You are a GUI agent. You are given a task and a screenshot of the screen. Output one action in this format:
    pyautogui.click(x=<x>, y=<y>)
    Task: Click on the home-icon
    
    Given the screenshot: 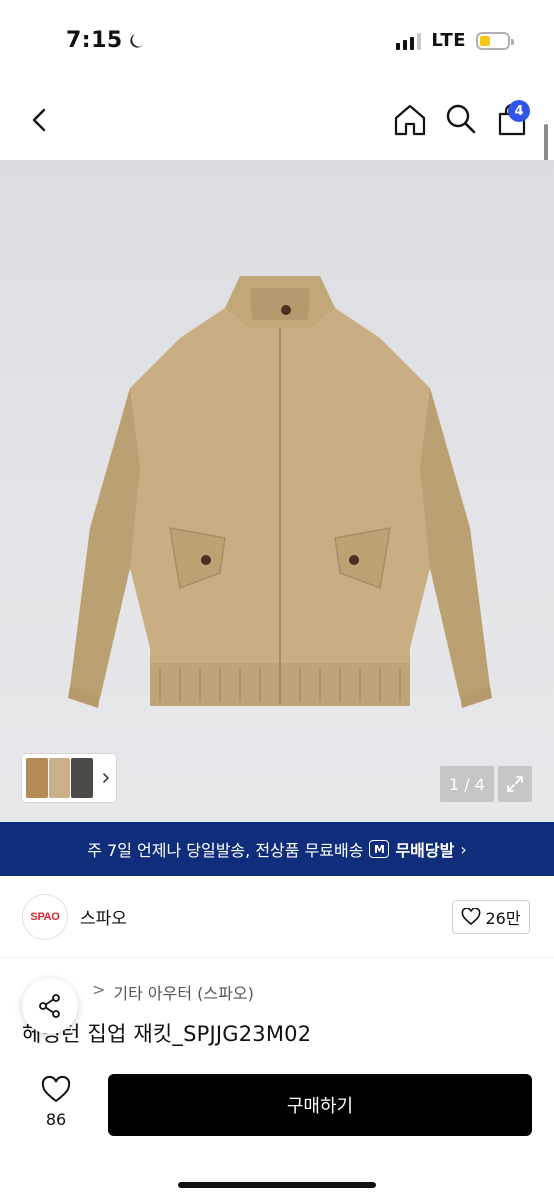 What is the action you would take?
    pyautogui.click(x=410, y=120)
    